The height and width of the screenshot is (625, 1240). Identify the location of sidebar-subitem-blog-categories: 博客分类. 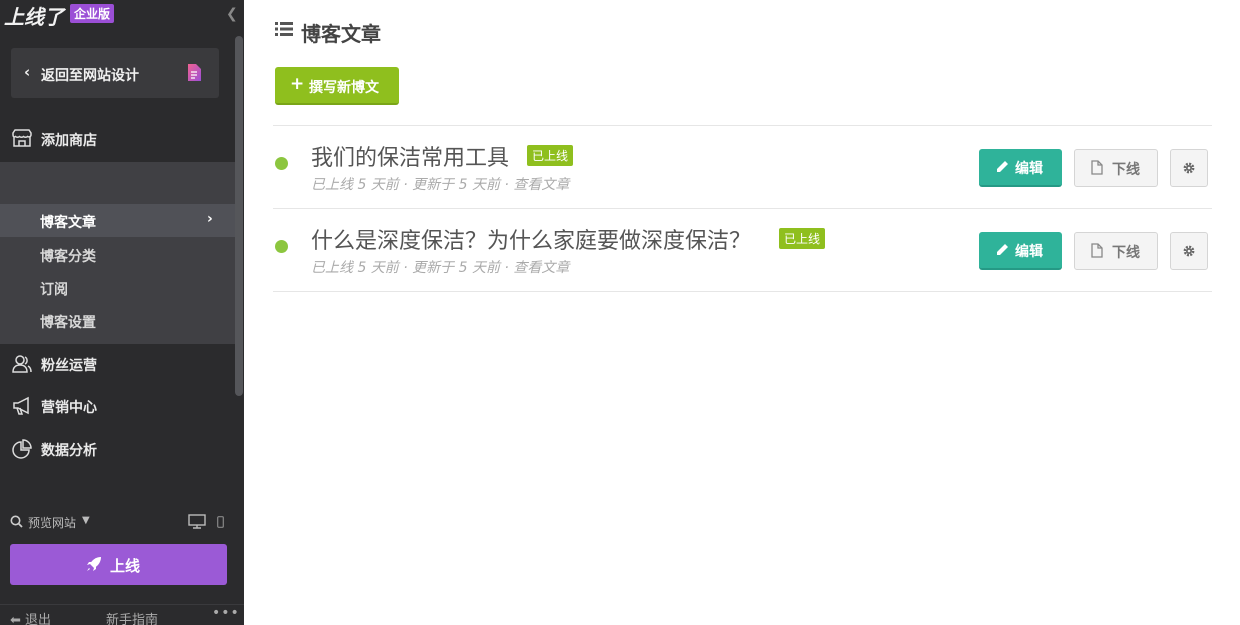
(118, 254).